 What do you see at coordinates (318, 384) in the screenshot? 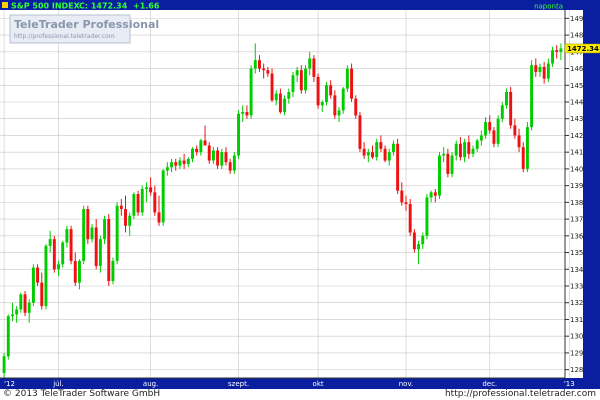
I see `x-tick-label: okt` at bounding box center [318, 384].